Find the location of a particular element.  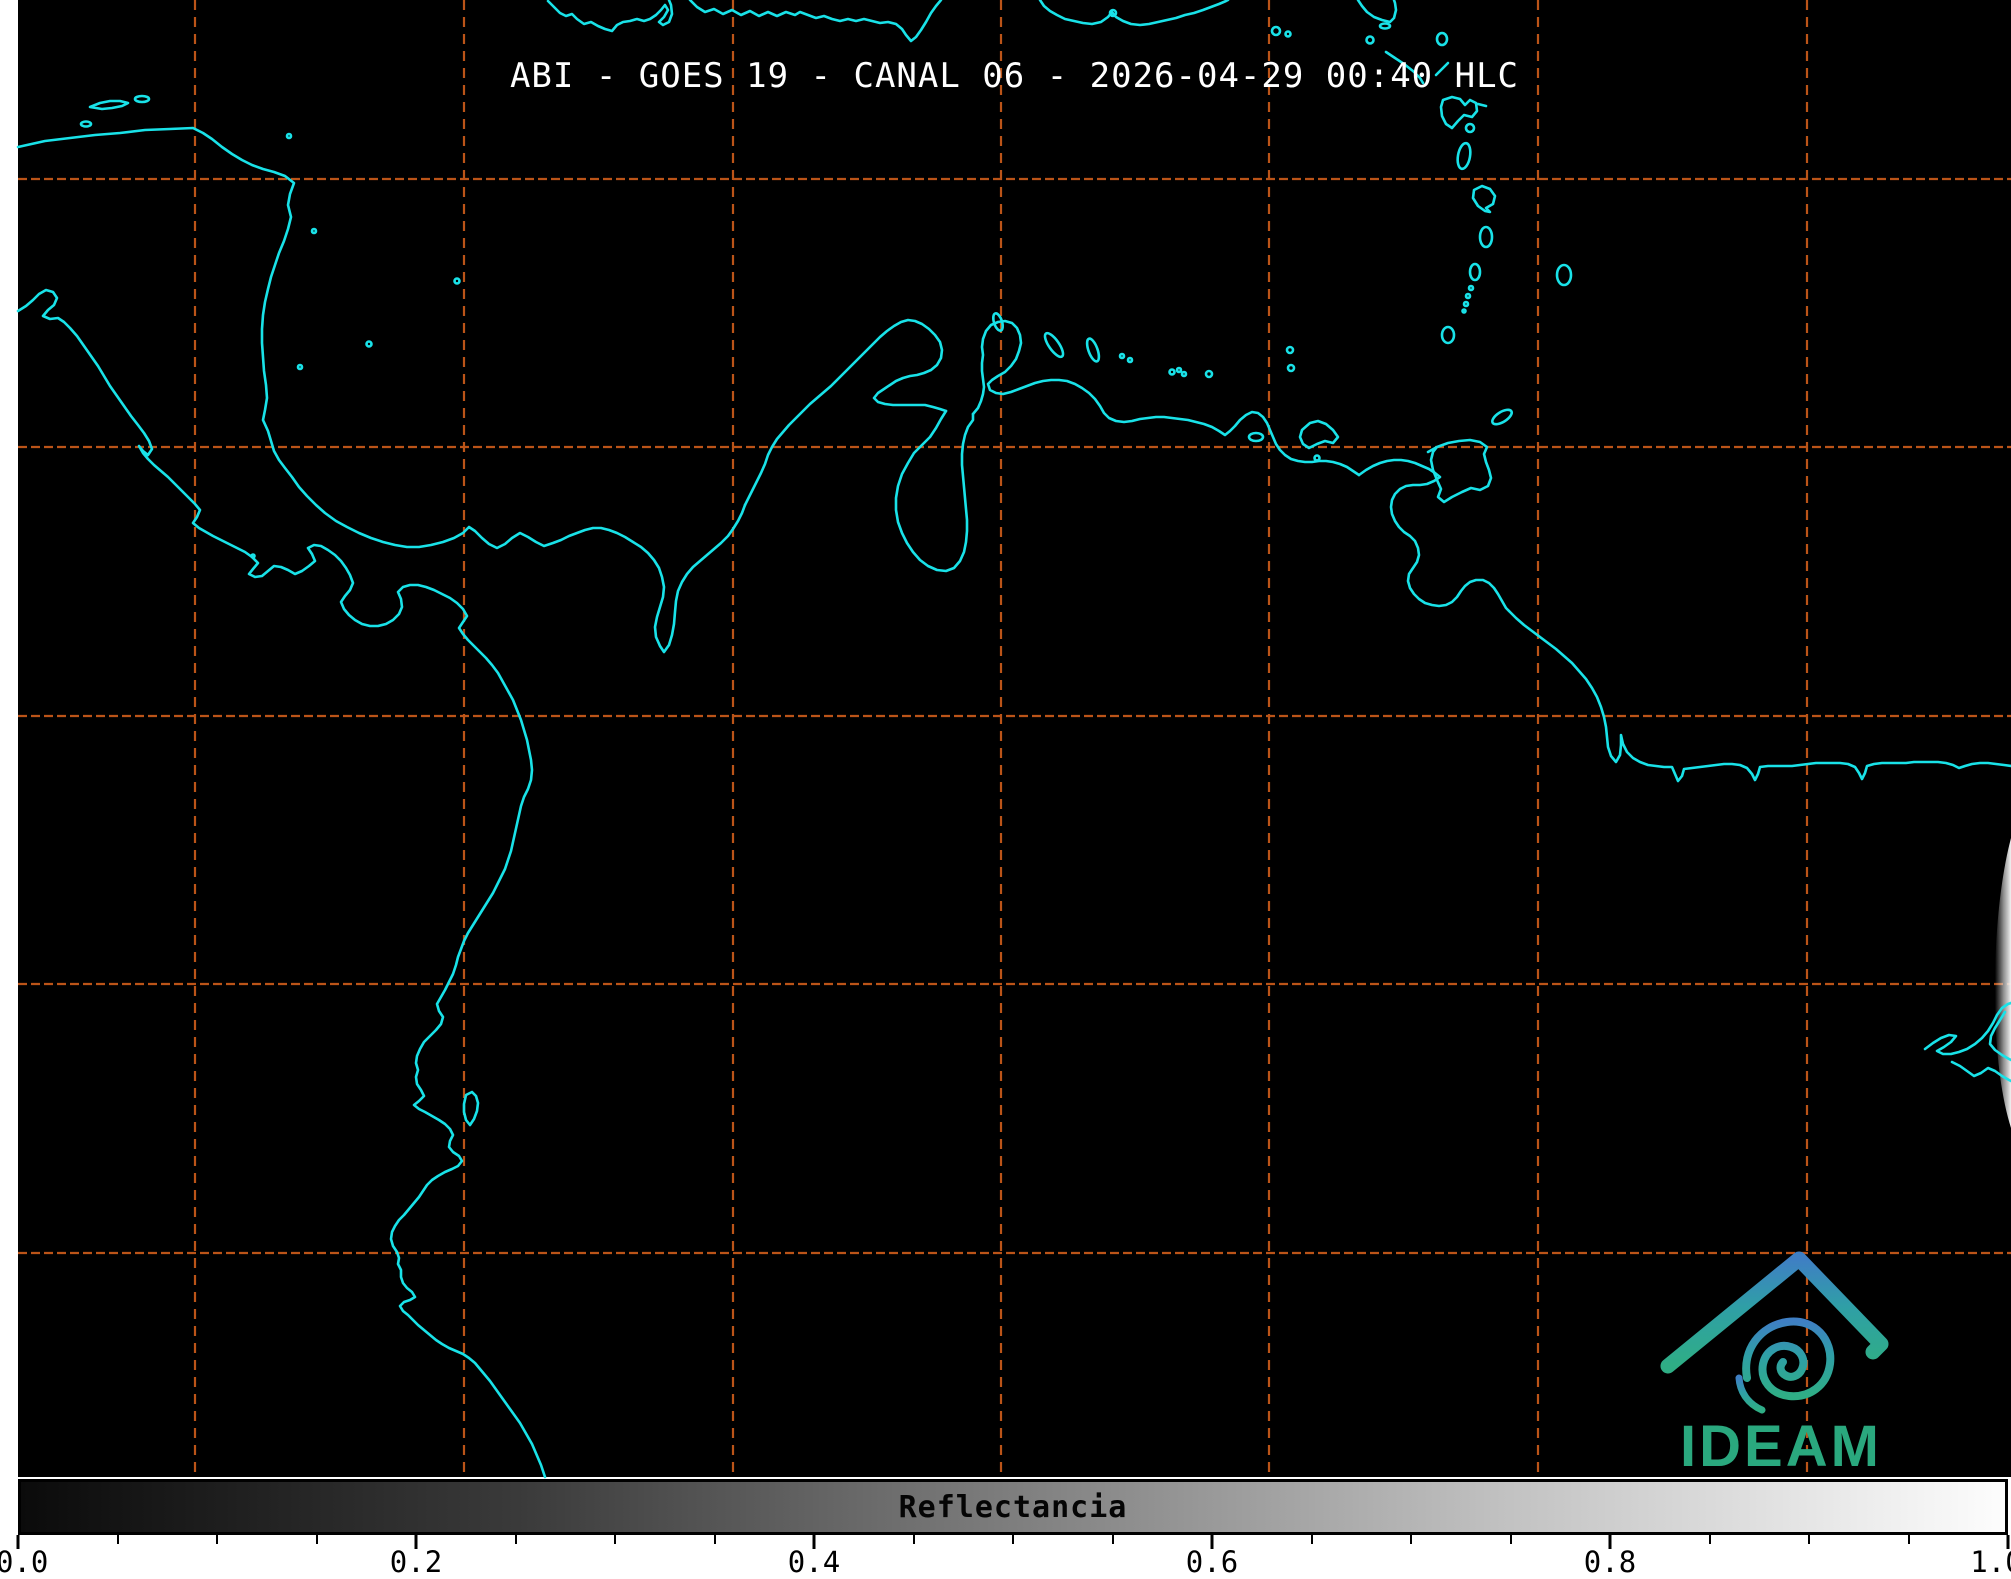

colorbar-tick-label: 0.4 is located at coordinates (814, 1562).